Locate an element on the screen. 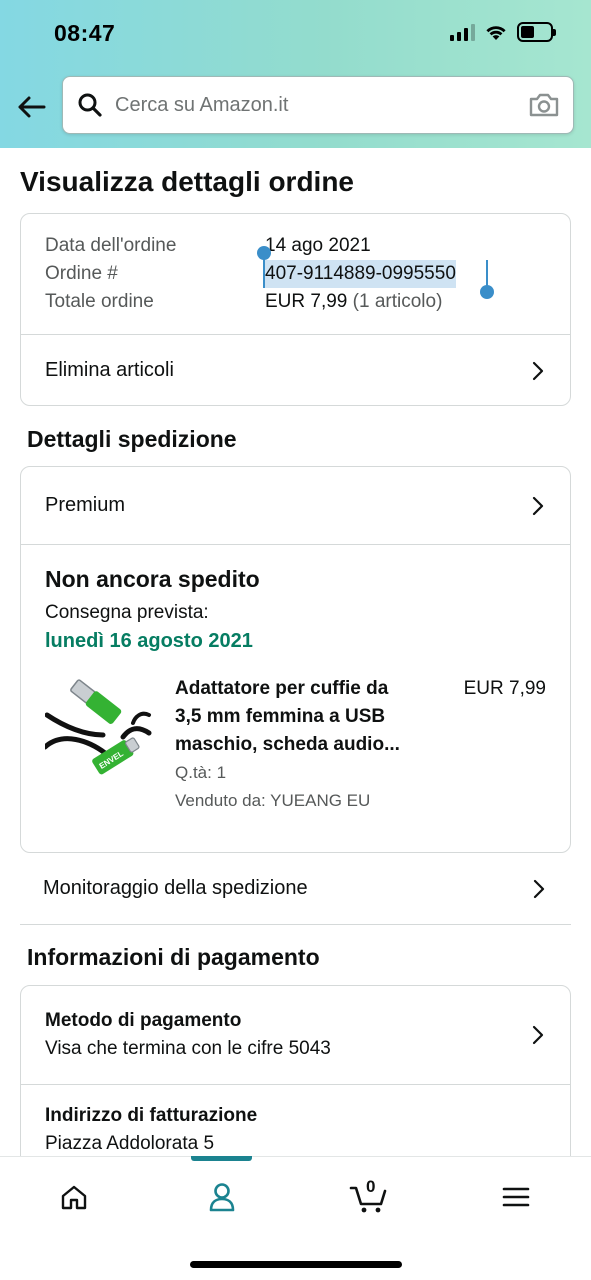  order-number-label: Ordine # is located at coordinates (81, 273).